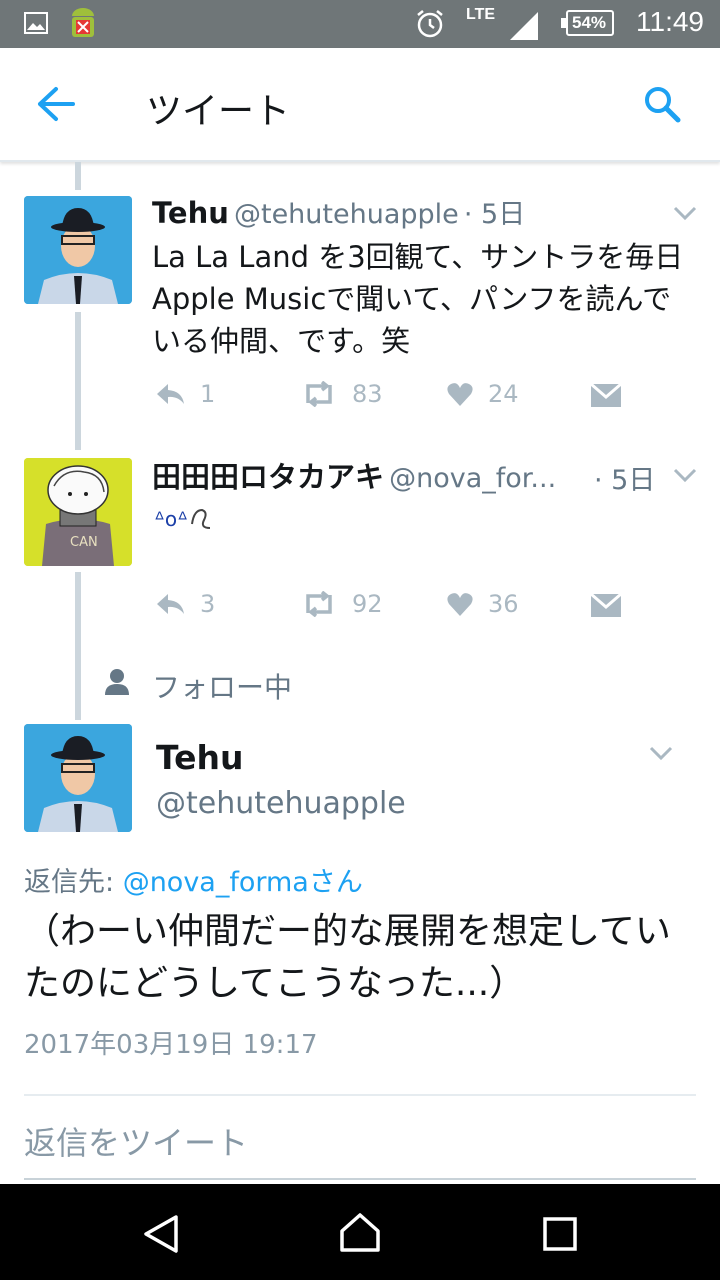 The image size is (720, 1280). I want to click on avatar: CAN, so click(78, 512).